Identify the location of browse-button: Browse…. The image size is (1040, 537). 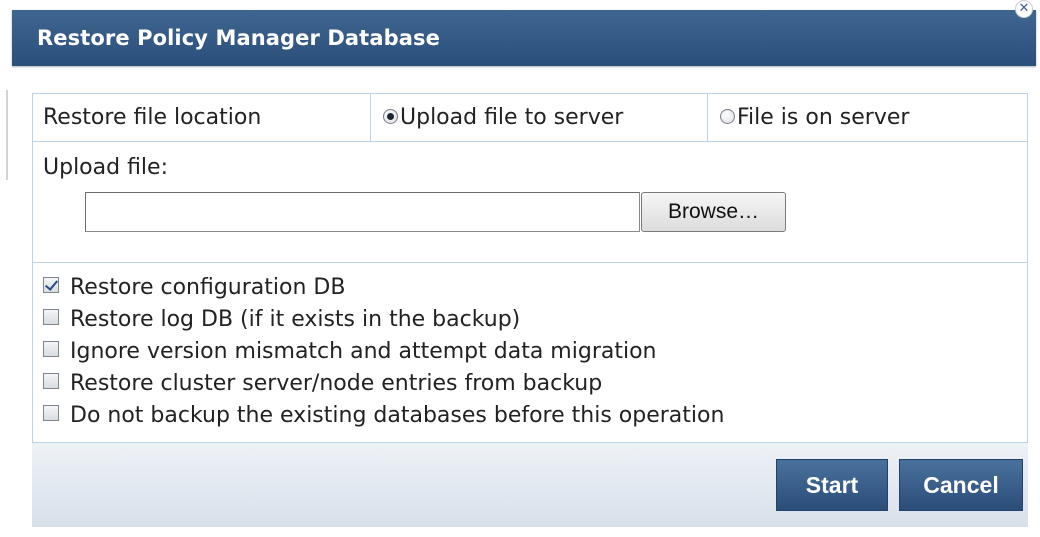
(713, 212).